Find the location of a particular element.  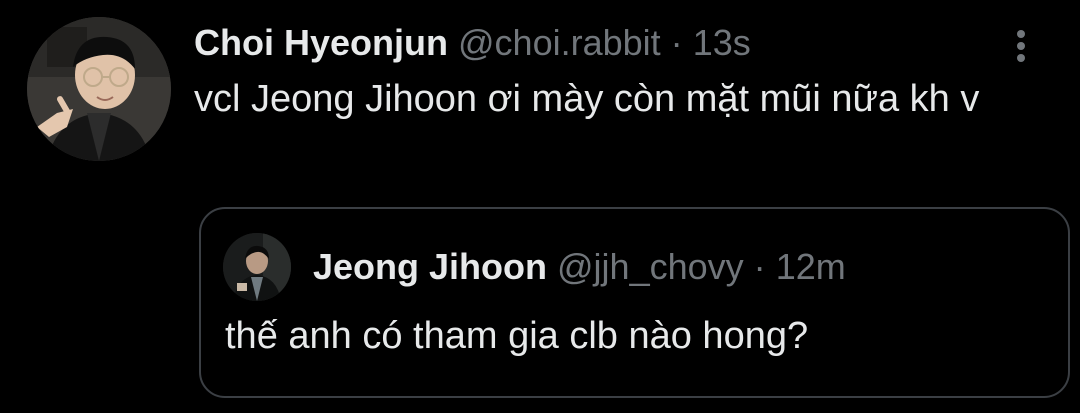

quote-header: Jeong Jihoon @jjh_chovy · 12m is located at coordinates (579, 267).